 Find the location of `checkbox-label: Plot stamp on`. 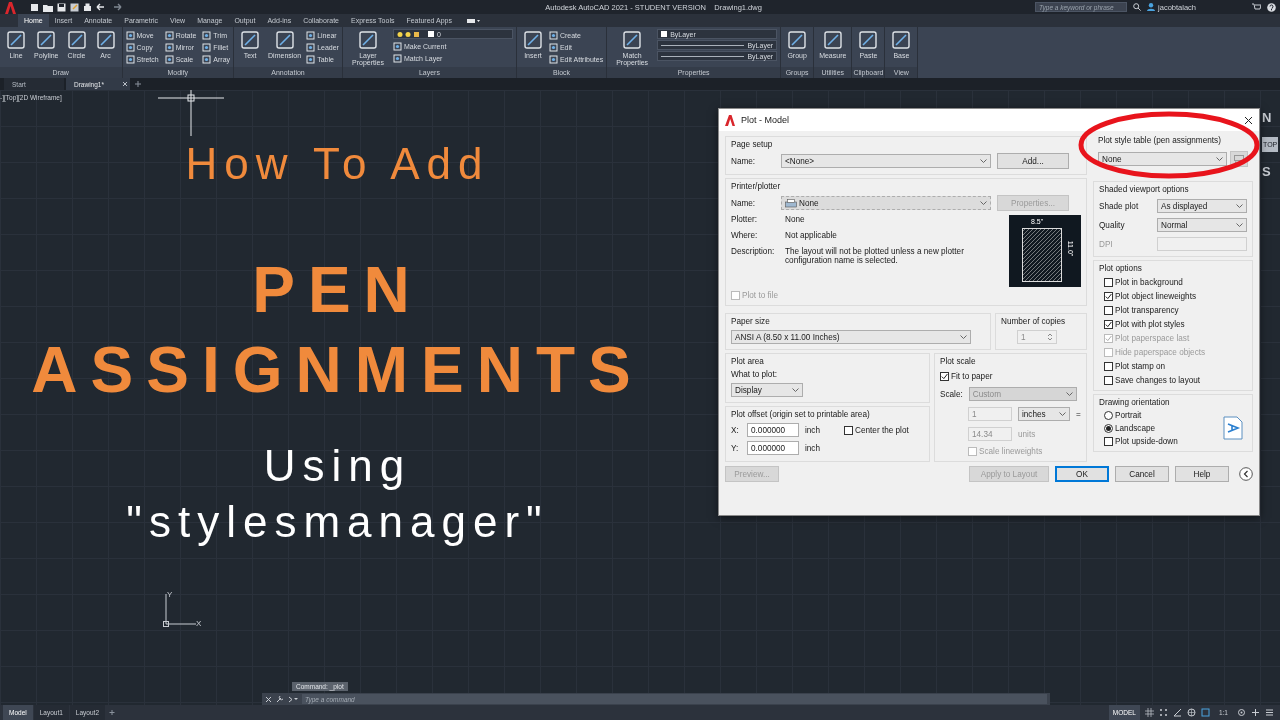

checkbox-label: Plot stamp on is located at coordinates (1140, 366).